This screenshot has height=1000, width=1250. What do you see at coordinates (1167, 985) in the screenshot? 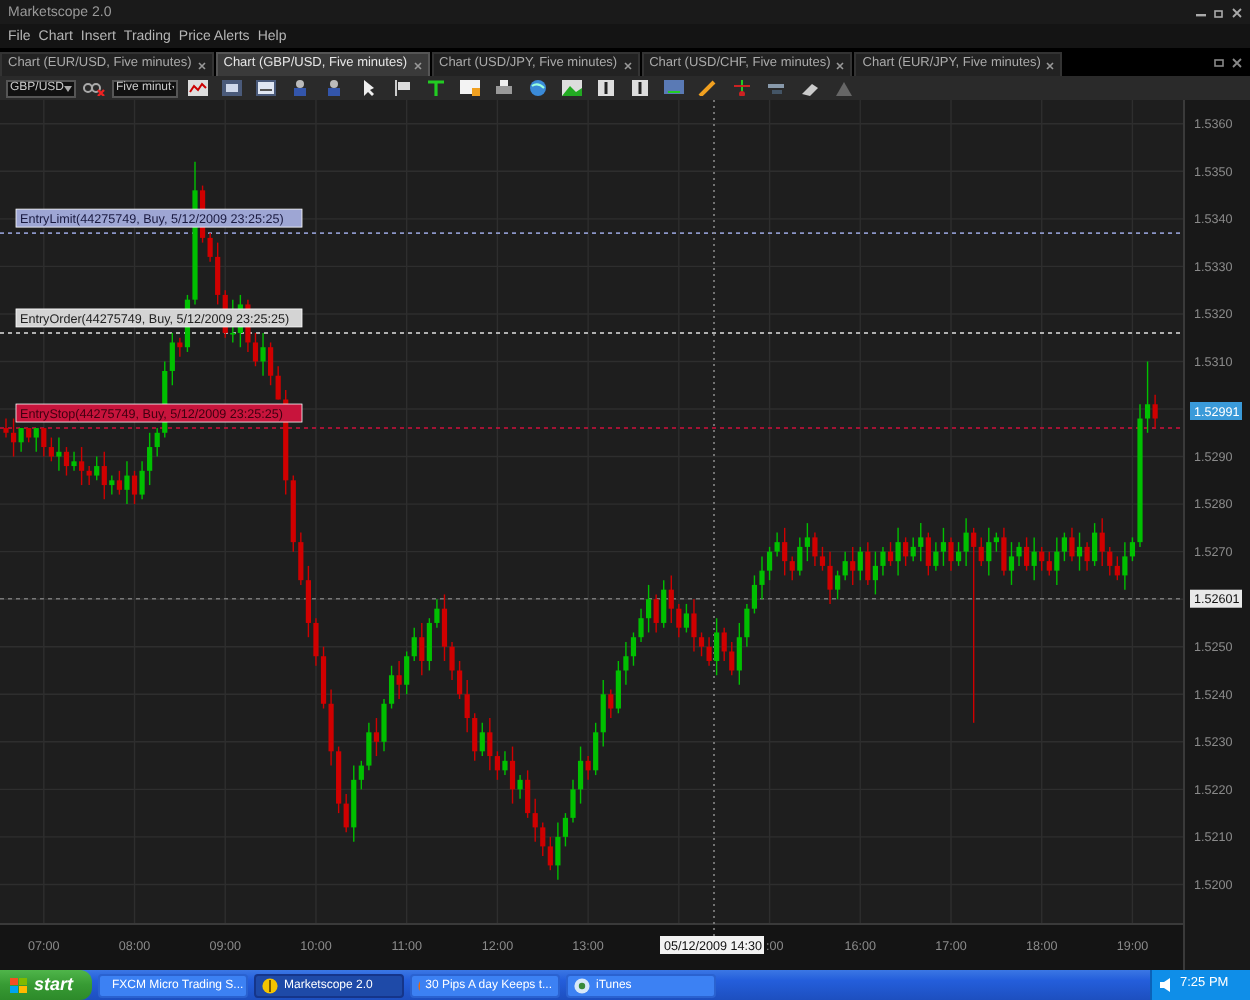
I see `speaker-icon` at bounding box center [1167, 985].